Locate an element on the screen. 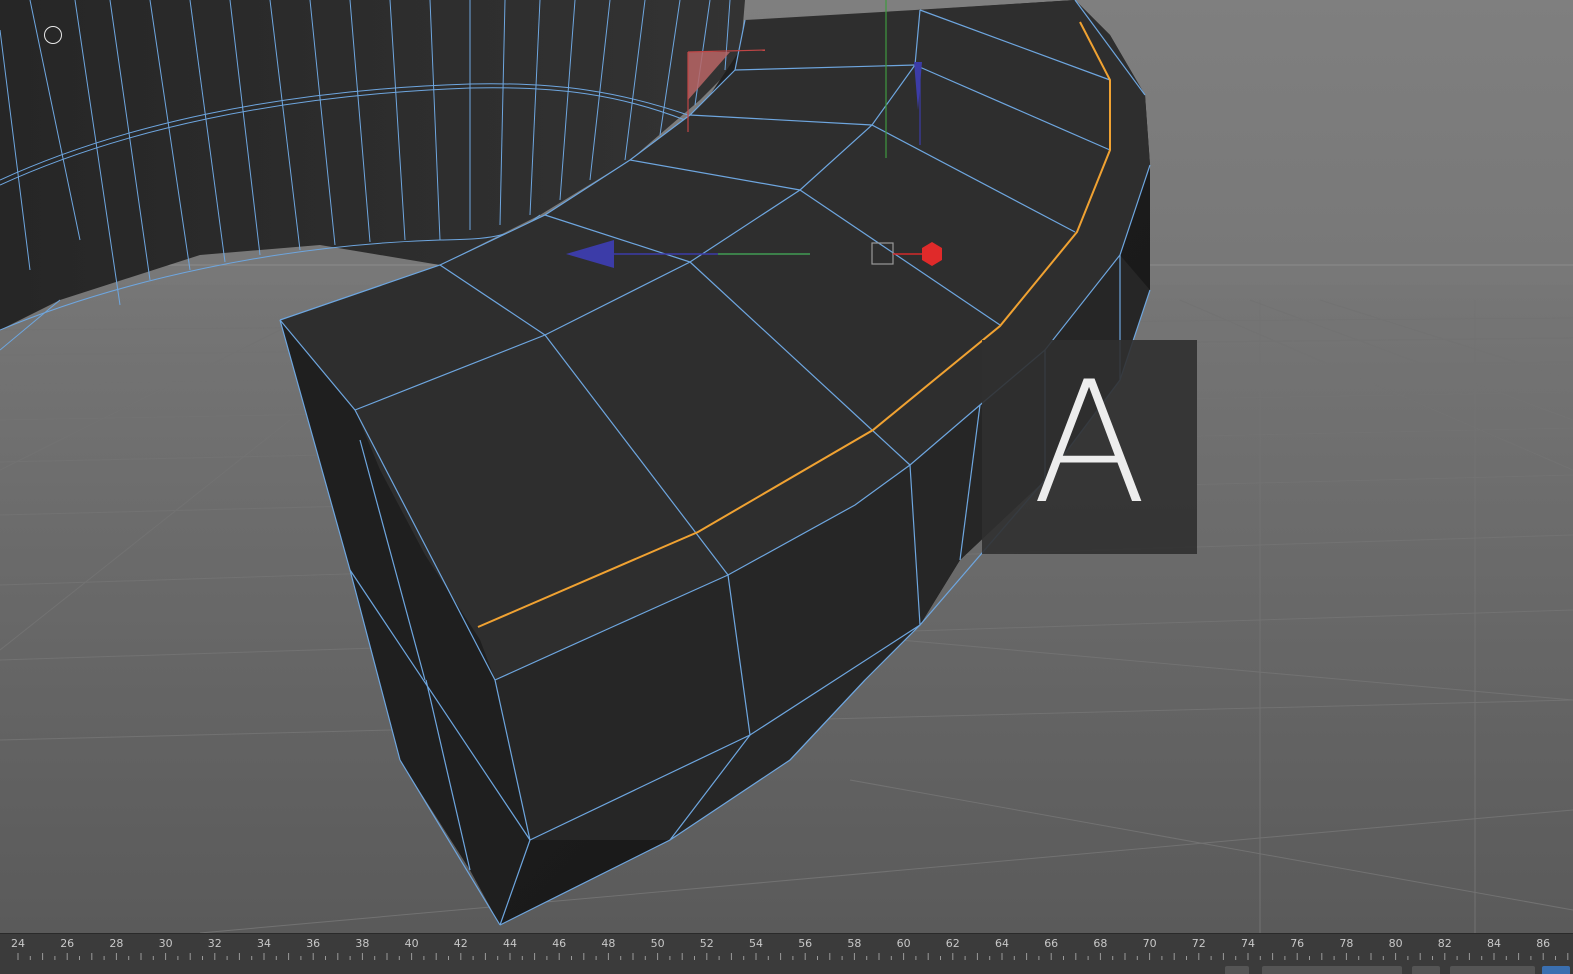  timeline-frame-label: 46 is located at coordinates (559, 943).